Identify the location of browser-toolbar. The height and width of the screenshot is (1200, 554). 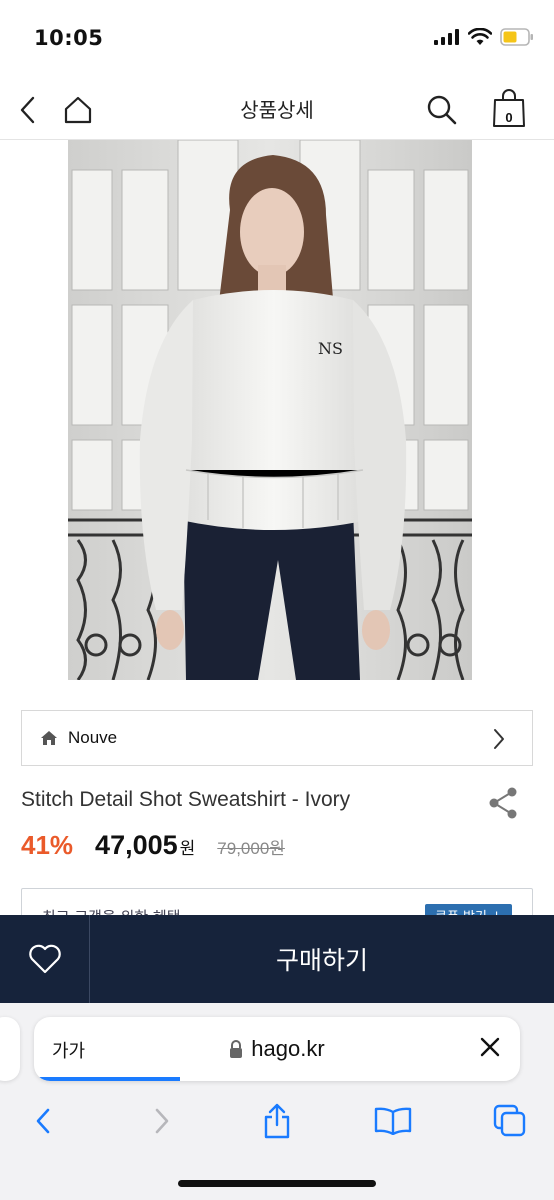
(277, 1120).